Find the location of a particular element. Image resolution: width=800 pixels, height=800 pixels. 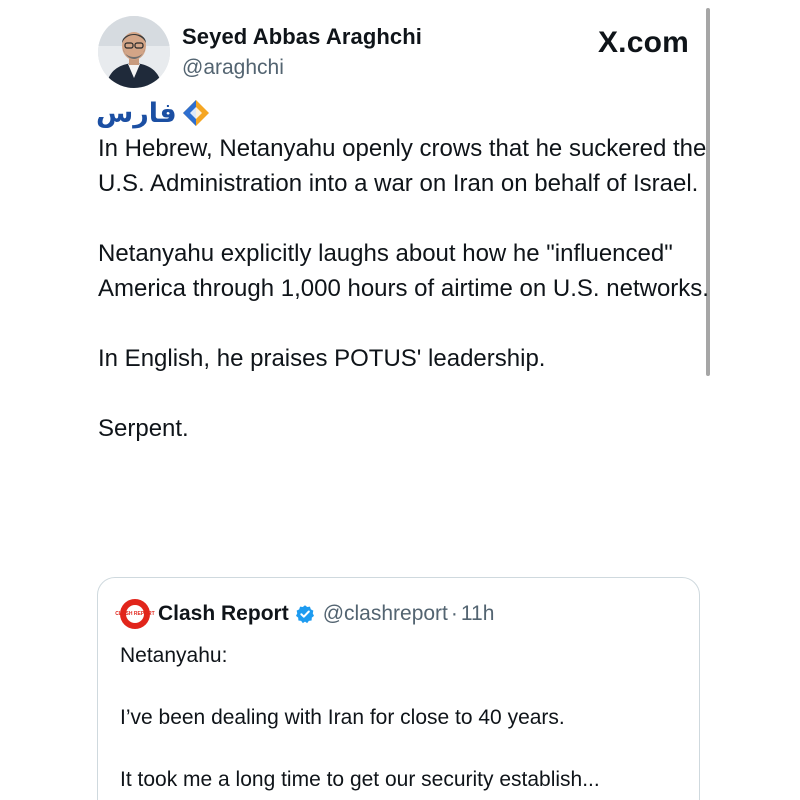

watermark: فارس is located at coordinates (153, 113).